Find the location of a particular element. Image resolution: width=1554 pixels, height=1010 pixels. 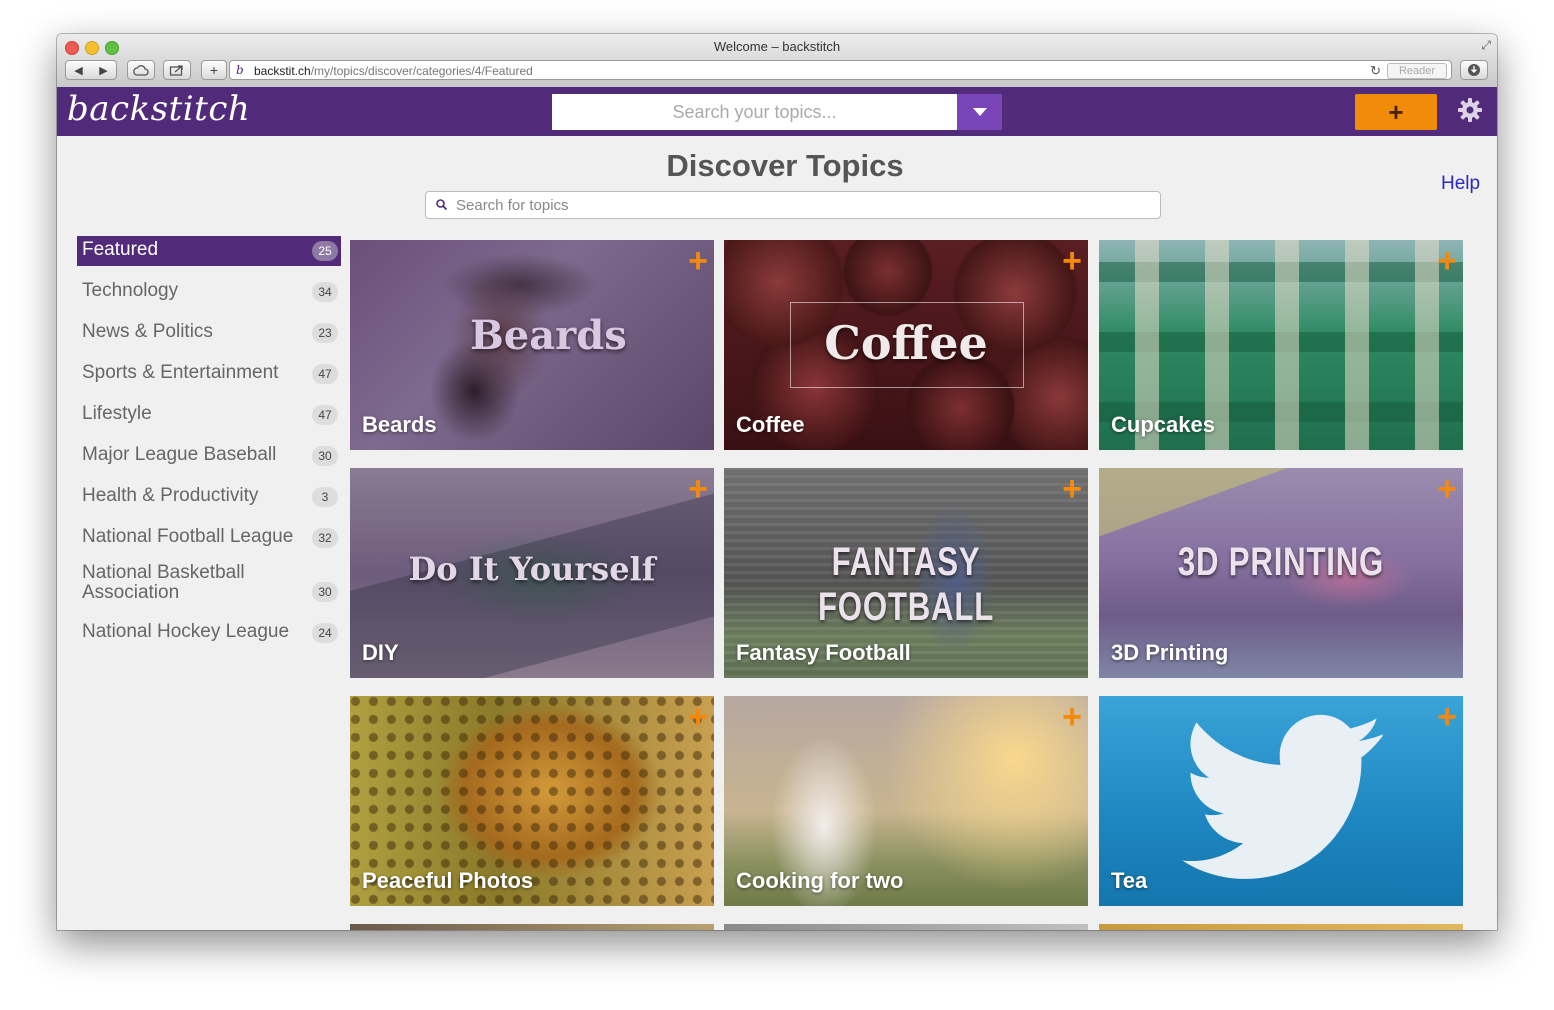

topic-search-box is located at coordinates (793, 205).